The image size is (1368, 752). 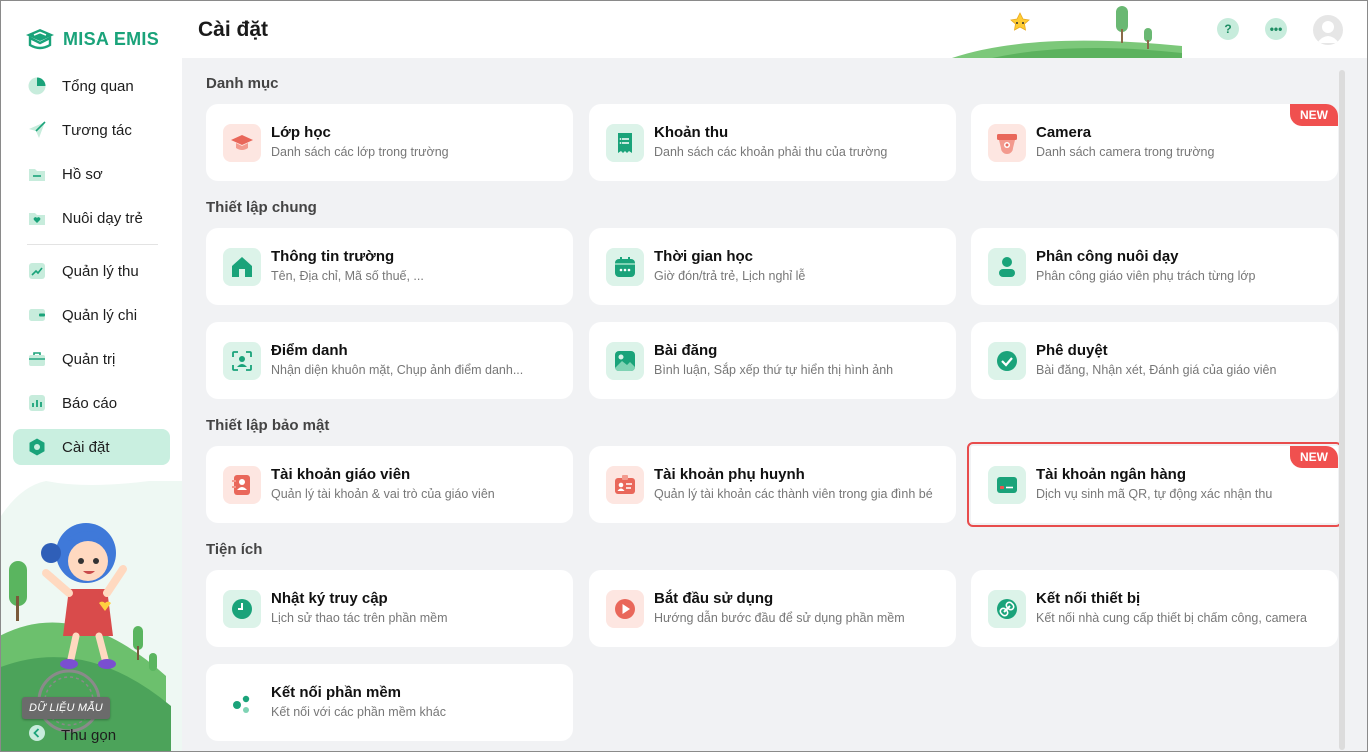 I want to click on section-title-catalog: Danh mục, so click(x=242, y=83).